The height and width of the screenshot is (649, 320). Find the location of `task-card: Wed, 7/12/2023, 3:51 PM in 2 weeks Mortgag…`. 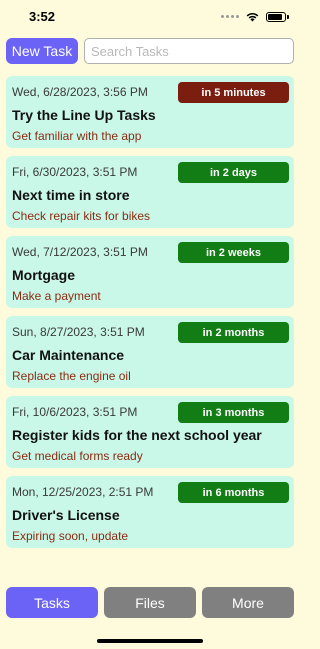

task-card: Wed, 7/12/2023, 3:51 PM in 2 weeks Mortgag… is located at coordinates (150, 272).